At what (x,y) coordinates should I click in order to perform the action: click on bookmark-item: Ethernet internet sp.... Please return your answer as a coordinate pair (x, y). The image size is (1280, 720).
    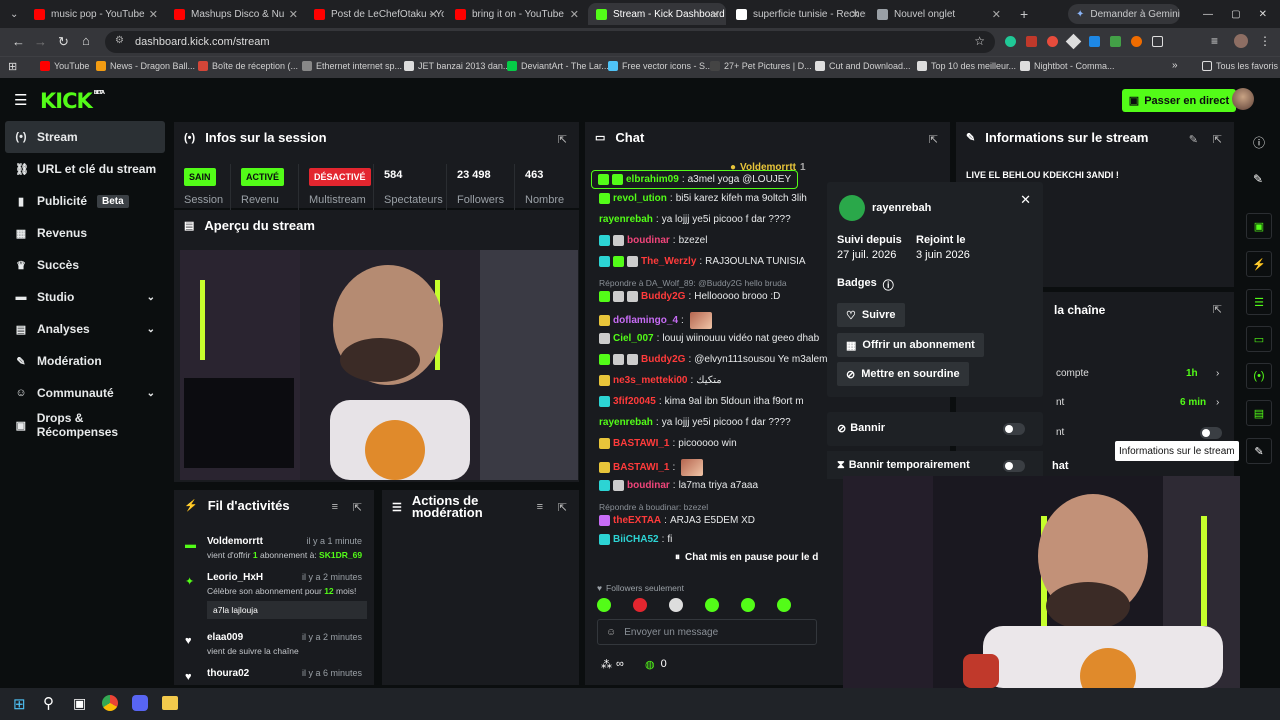
    Looking at the image, I should click on (352, 66).